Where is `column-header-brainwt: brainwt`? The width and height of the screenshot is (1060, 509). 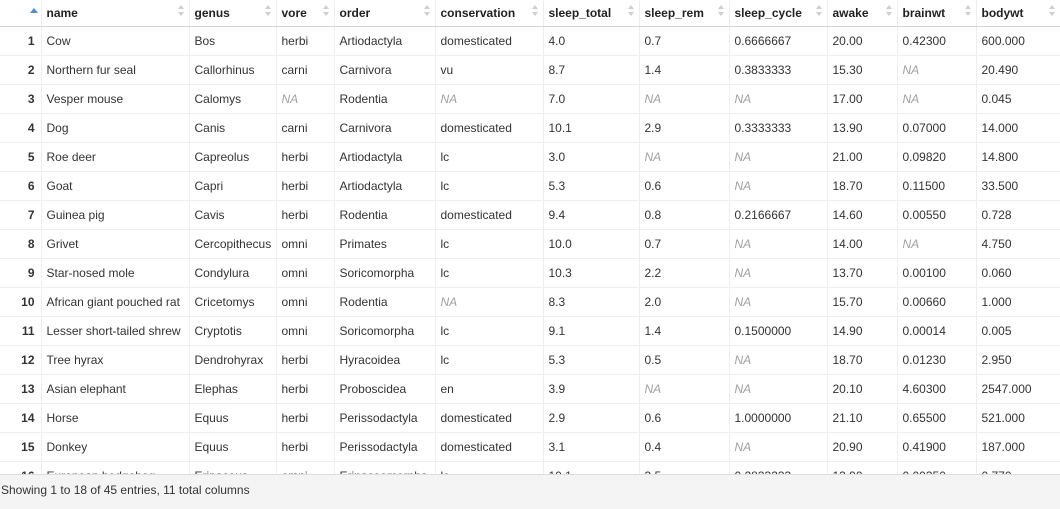
column-header-brainwt: brainwt is located at coordinates (937, 13).